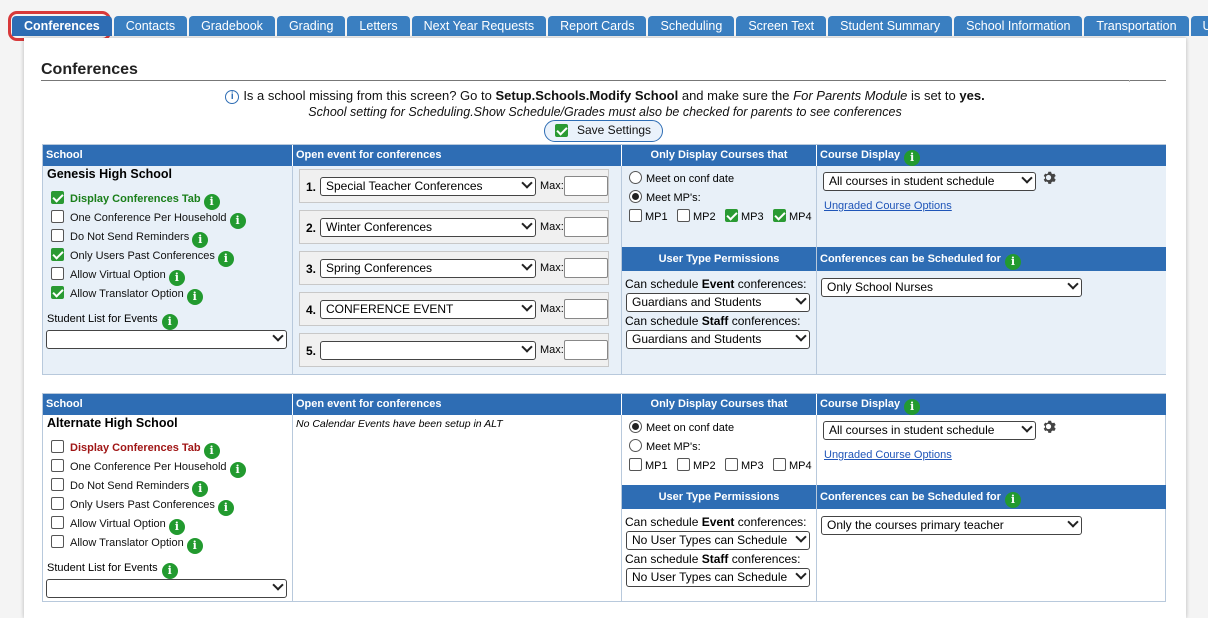 The height and width of the screenshot is (618, 1208). What do you see at coordinates (880, 287) in the screenshot?
I see `scheduled-for-value: Only School Nurses` at bounding box center [880, 287].